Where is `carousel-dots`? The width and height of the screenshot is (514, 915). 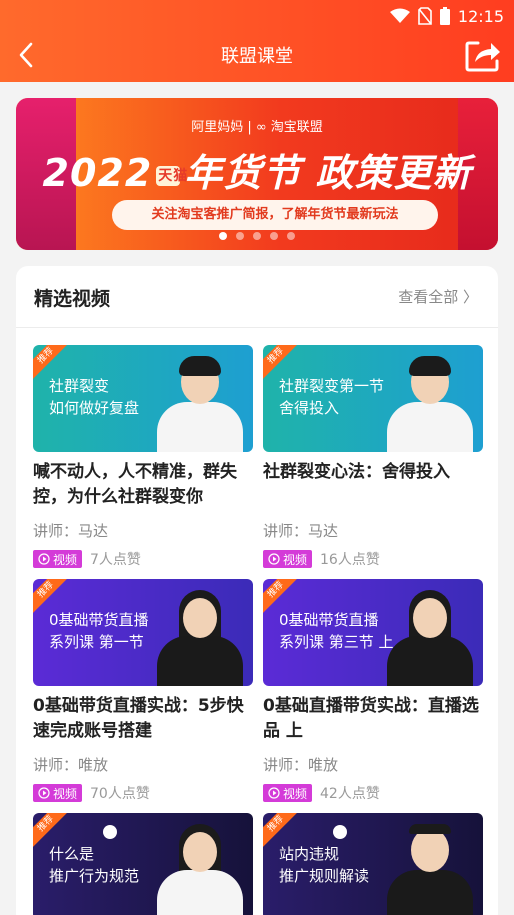 carousel-dots is located at coordinates (257, 236).